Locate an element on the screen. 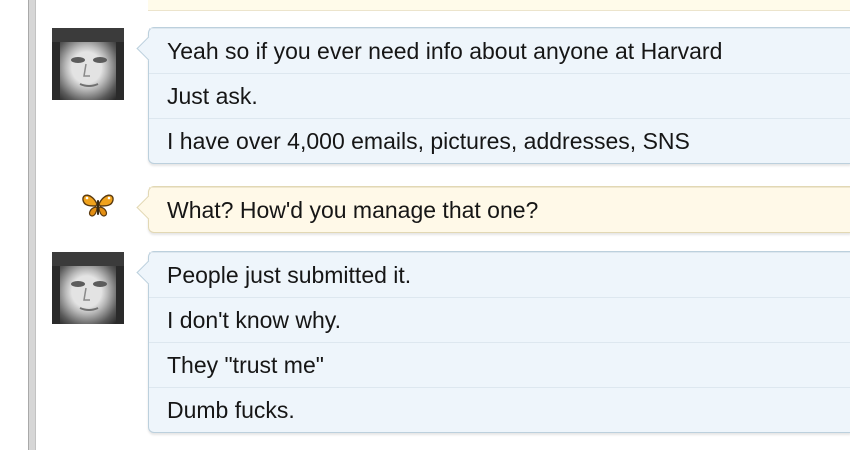  message-line: They "trust me" is located at coordinates (499, 364).